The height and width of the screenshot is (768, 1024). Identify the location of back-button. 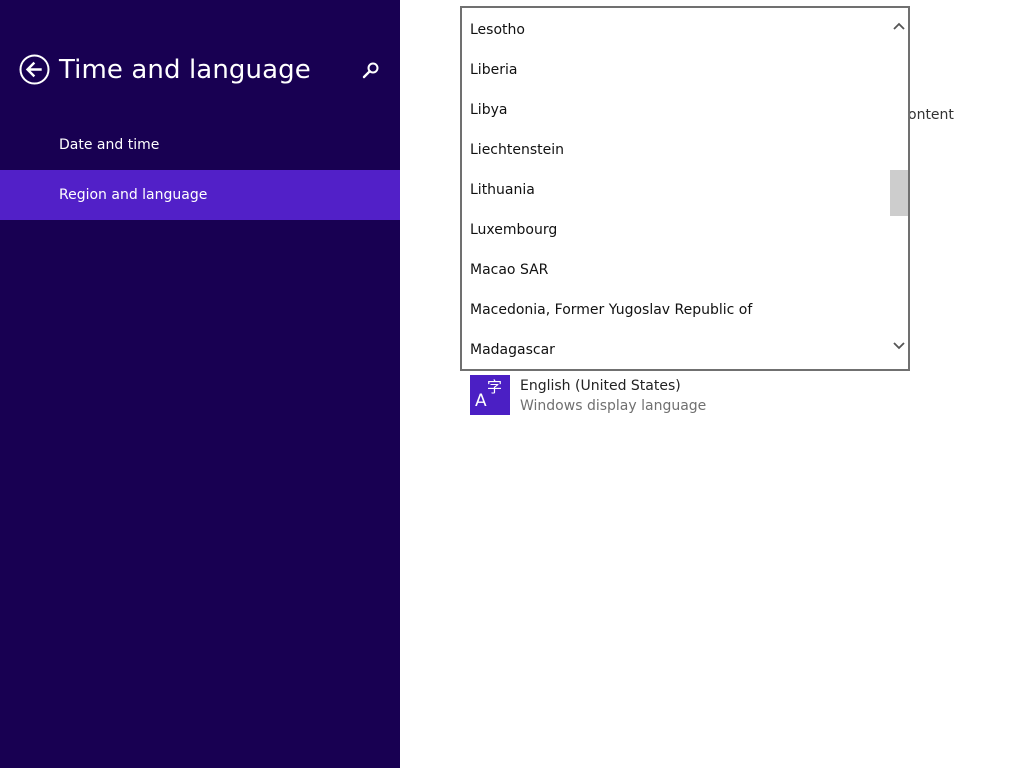
(34, 69).